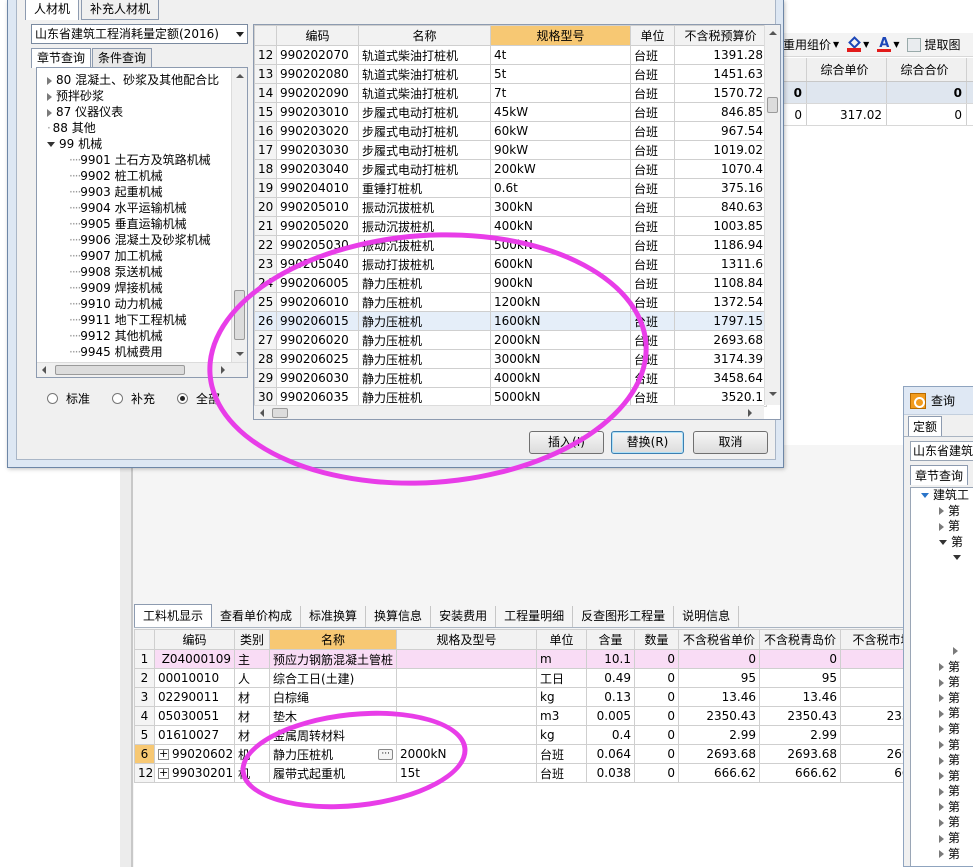 Image resolution: width=973 pixels, height=867 pixels. Describe the element at coordinates (510, 321) in the screenshot. I see `table-row: 26 990206015 静力压桩机 1600kN 台班 1797.15` at that location.